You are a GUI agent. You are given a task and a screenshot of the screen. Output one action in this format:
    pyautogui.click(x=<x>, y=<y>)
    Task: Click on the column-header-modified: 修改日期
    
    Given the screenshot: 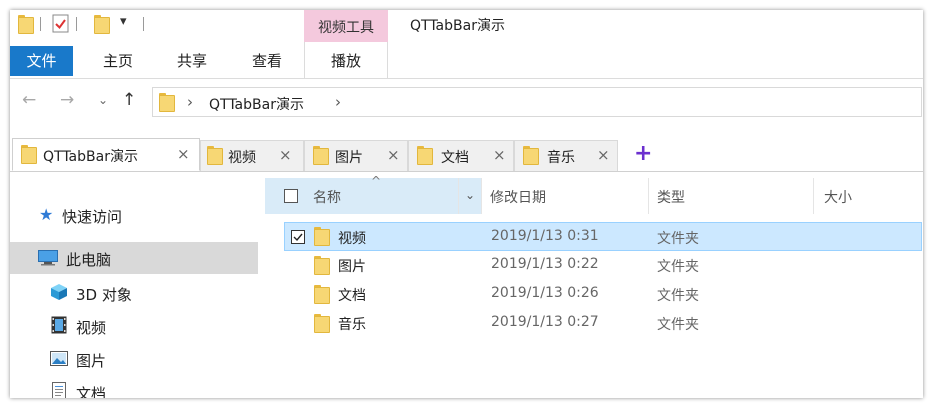 What is the action you would take?
    pyautogui.click(x=518, y=197)
    